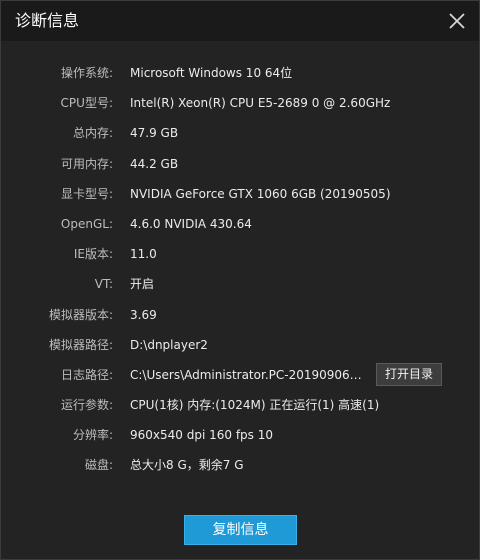  What do you see at coordinates (92, 435) in the screenshot?
I see `info-label: 分辨率:` at bounding box center [92, 435].